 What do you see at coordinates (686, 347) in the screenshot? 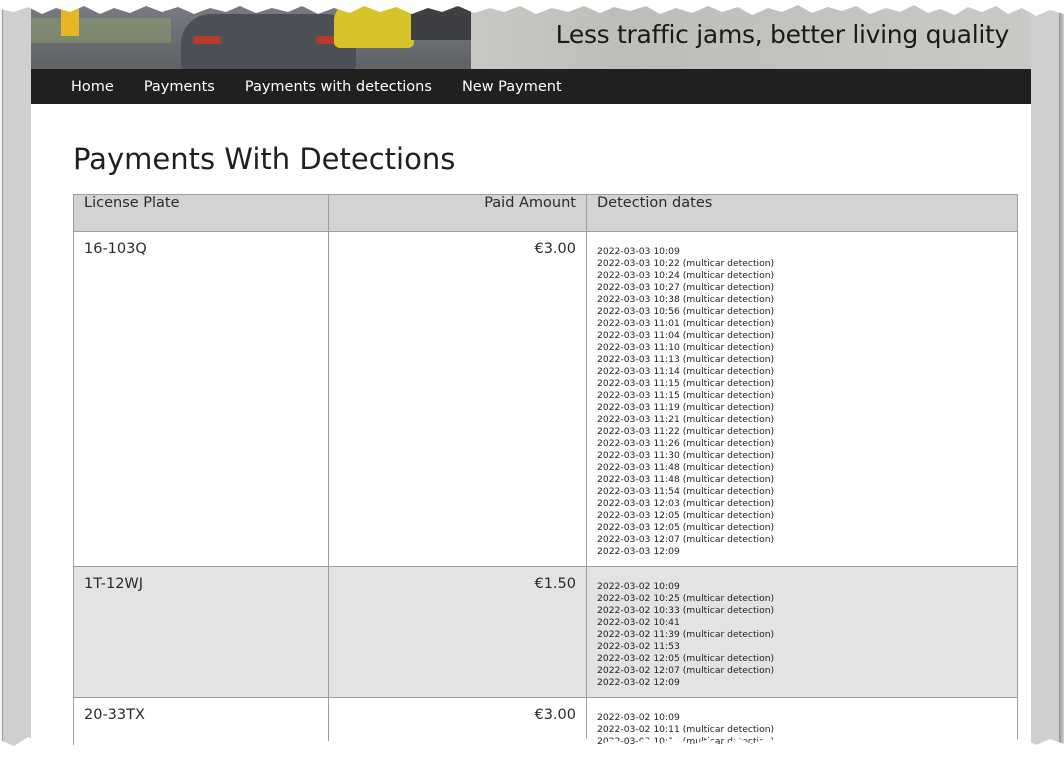
I see `detection-date: 2022-03-03 11:10 (multicar detection)` at bounding box center [686, 347].